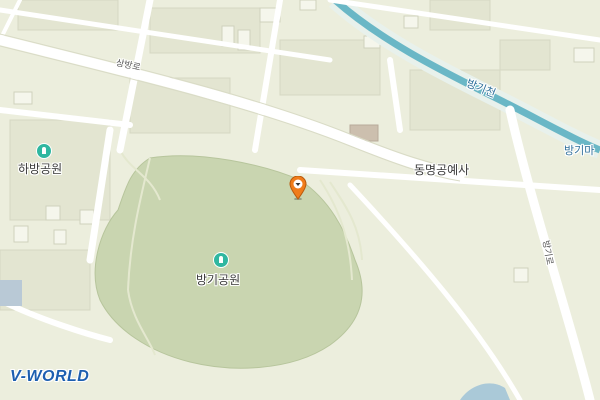  Describe the element at coordinates (579, 150) in the screenshot. I see `stream-label-banggima: 방기마` at that location.